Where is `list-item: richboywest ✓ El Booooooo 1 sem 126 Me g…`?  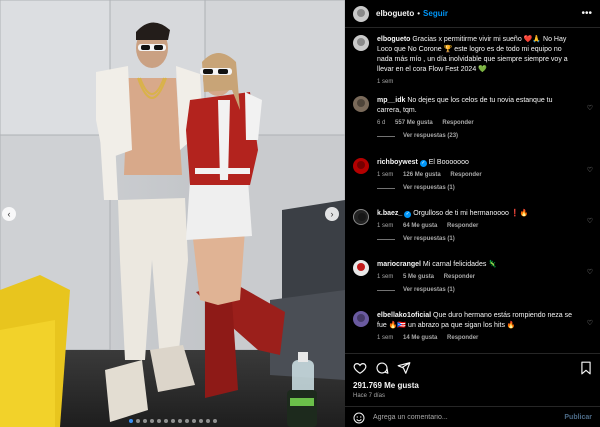 list-item: richboywest ✓ El Booooooo 1 sem 126 Me g… is located at coordinates (473, 174).